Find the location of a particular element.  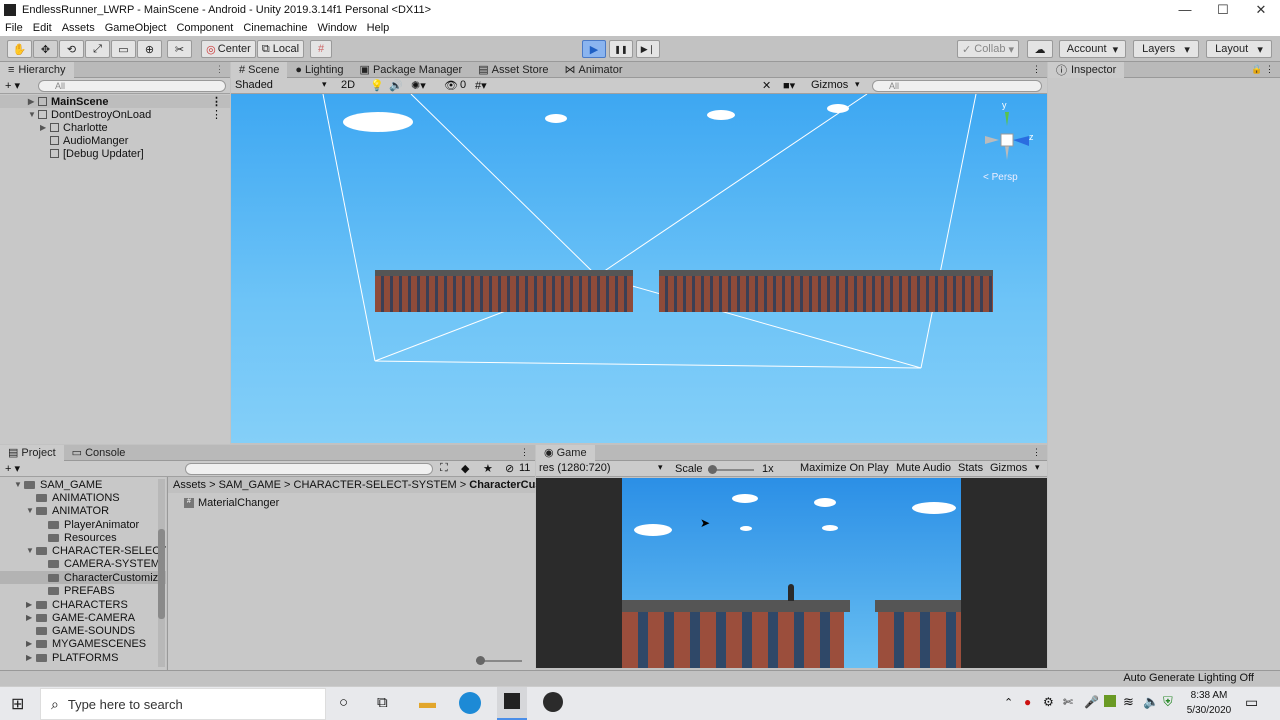

pivot-center-button: ◎ Center is located at coordinates (228, 49).